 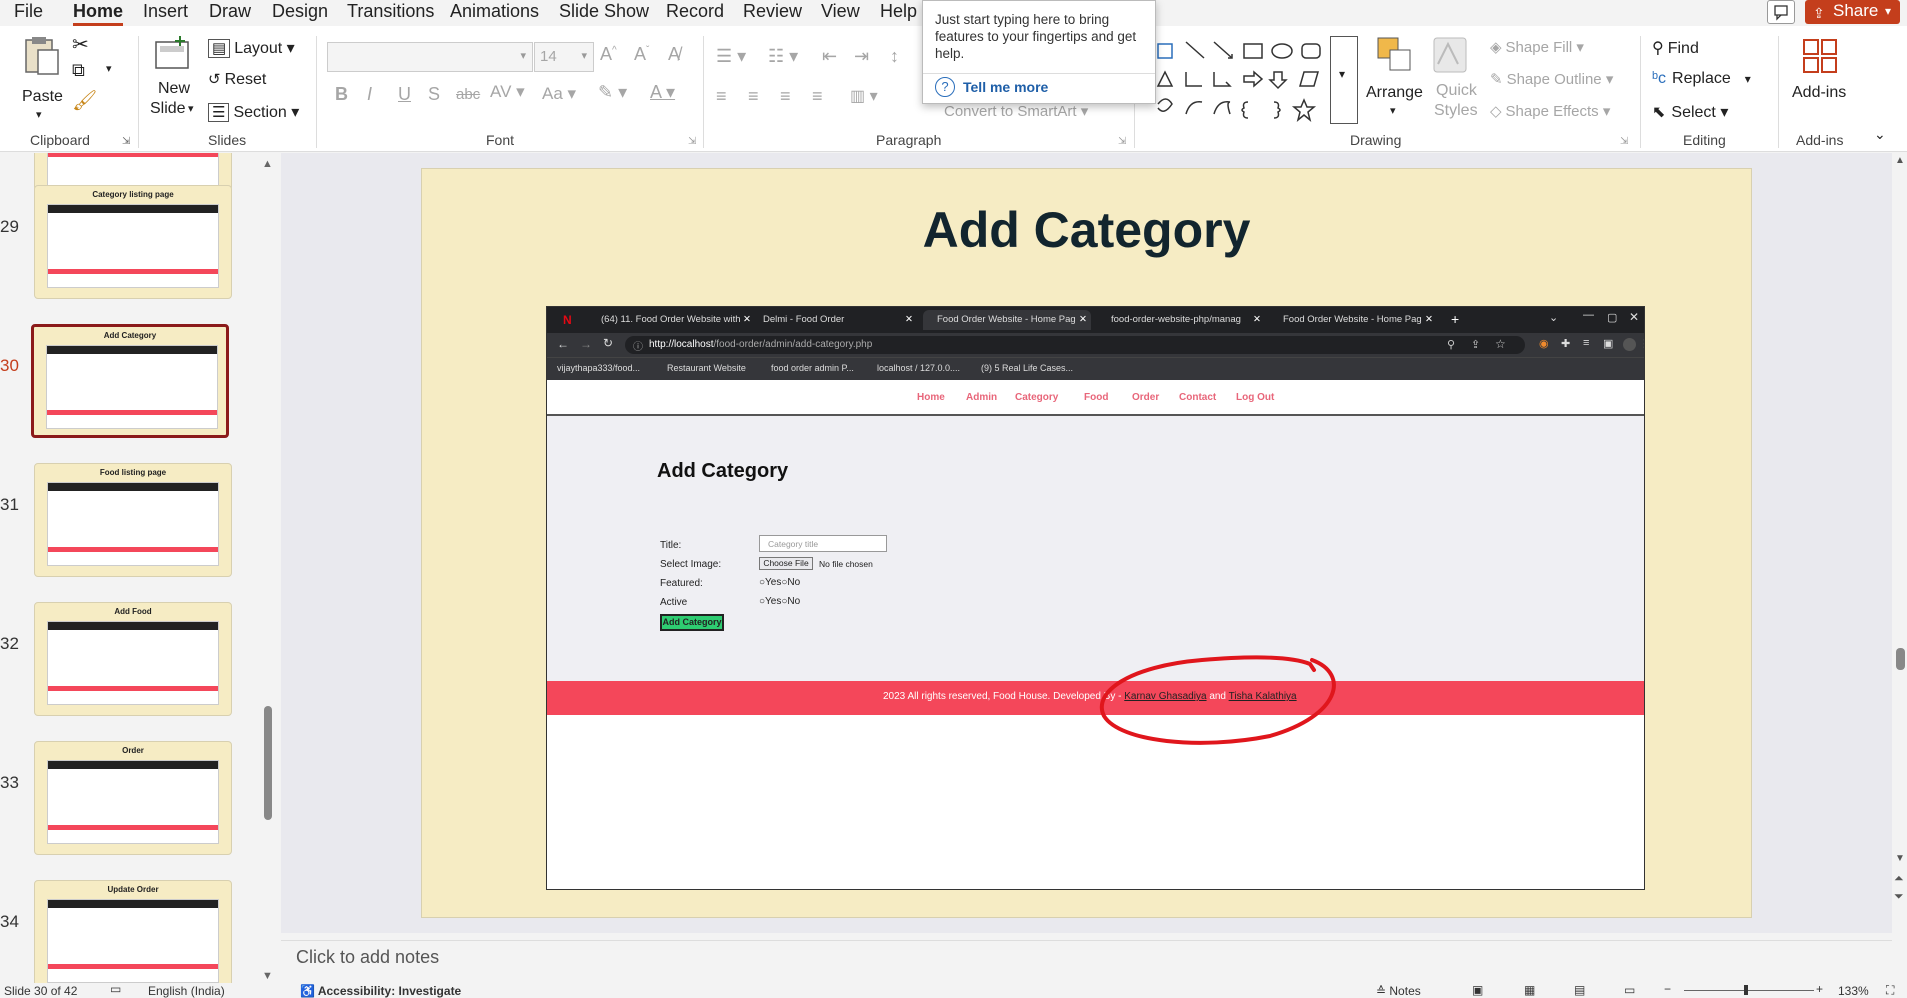 I want to click on columns-icon: ▥ ▾, so click(x=864, y=96).